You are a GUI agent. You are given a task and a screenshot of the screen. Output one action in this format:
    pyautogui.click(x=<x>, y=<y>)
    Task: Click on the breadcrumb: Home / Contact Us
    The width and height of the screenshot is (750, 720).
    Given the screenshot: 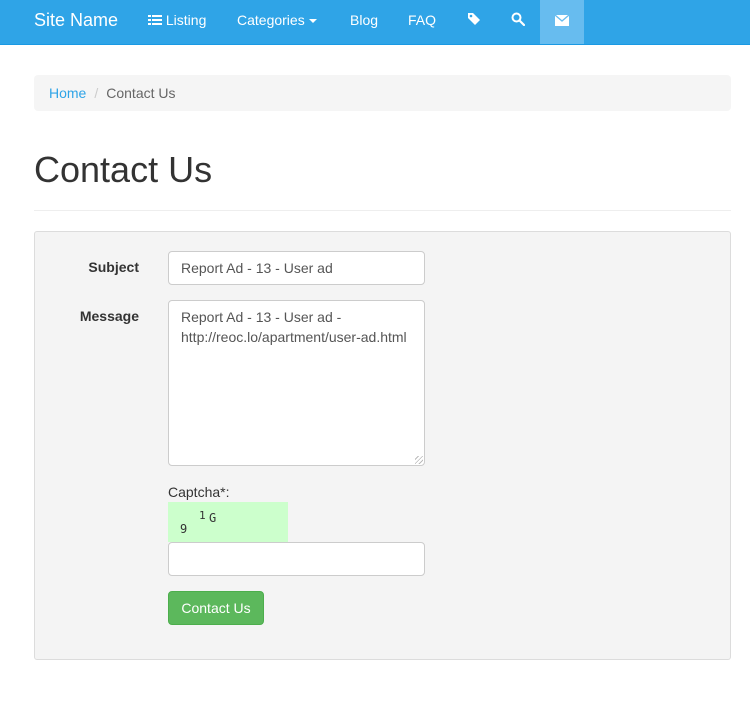 What is the action you would take?
    pyautogui.click(x=382, y=93)
    